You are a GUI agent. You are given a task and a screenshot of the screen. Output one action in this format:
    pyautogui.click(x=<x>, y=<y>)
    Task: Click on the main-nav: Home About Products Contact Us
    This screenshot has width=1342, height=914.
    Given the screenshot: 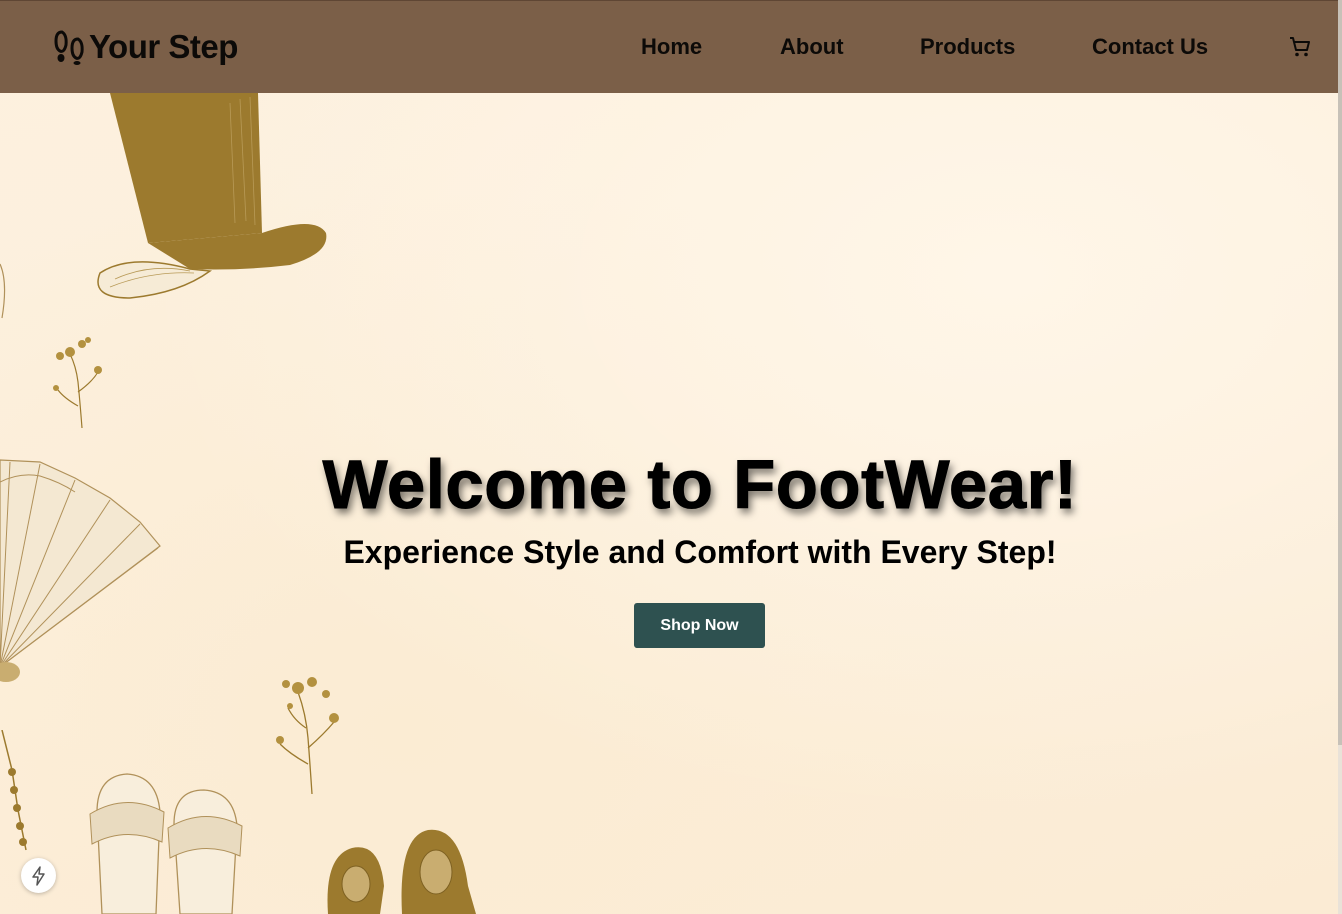 What is the action you would take?
    pyautogui.click(x=669, y=47)
    